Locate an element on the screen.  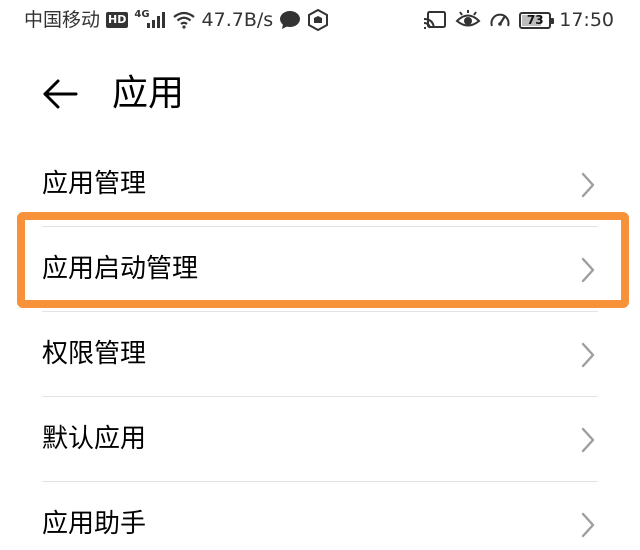
status-bar: 中国移动 HD 4G 47.7B/s 73 17:50 is located at coordinates (320, 20).